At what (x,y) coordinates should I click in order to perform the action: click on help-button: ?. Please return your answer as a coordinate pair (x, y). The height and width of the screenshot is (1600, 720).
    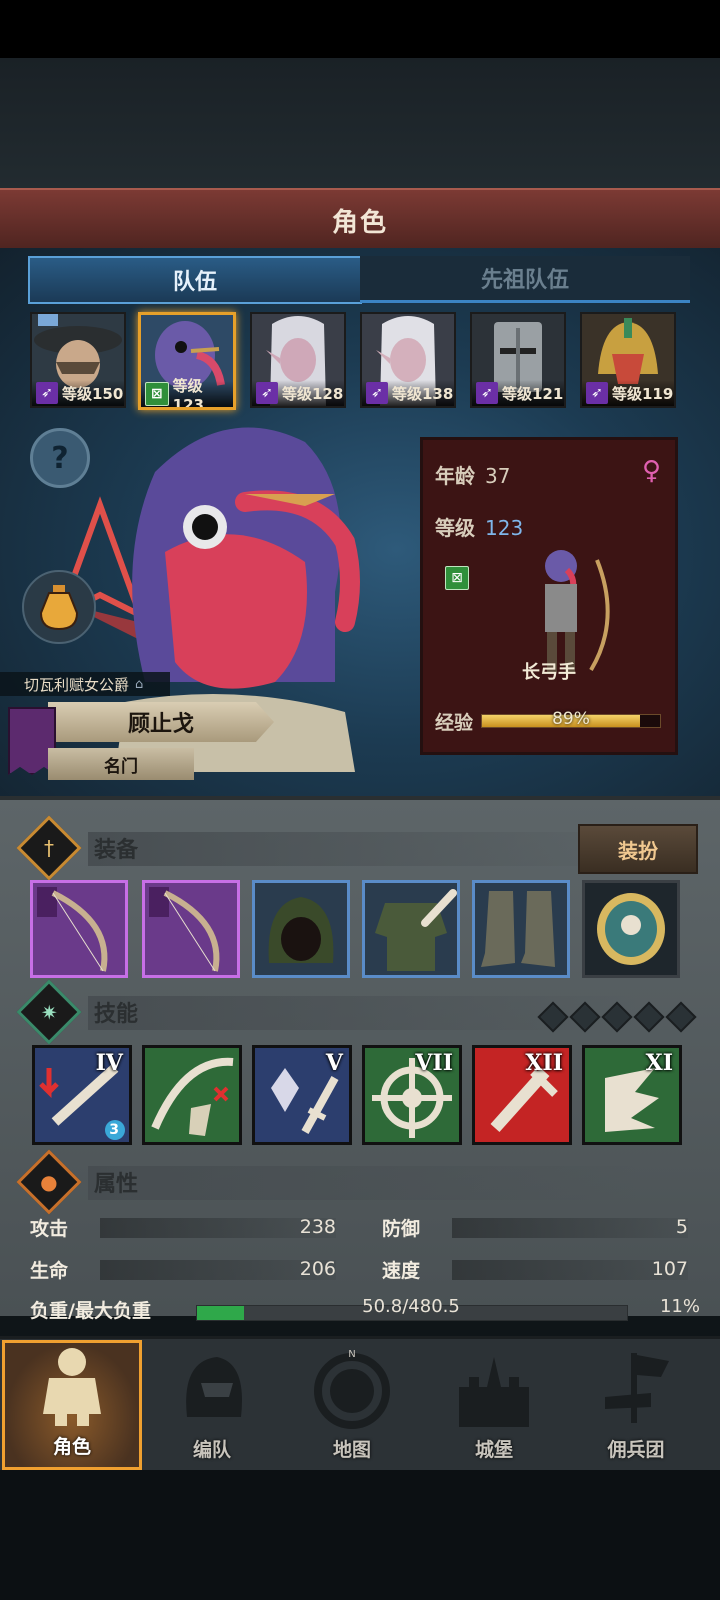
    Looking at the image, I should click on (60, 458).